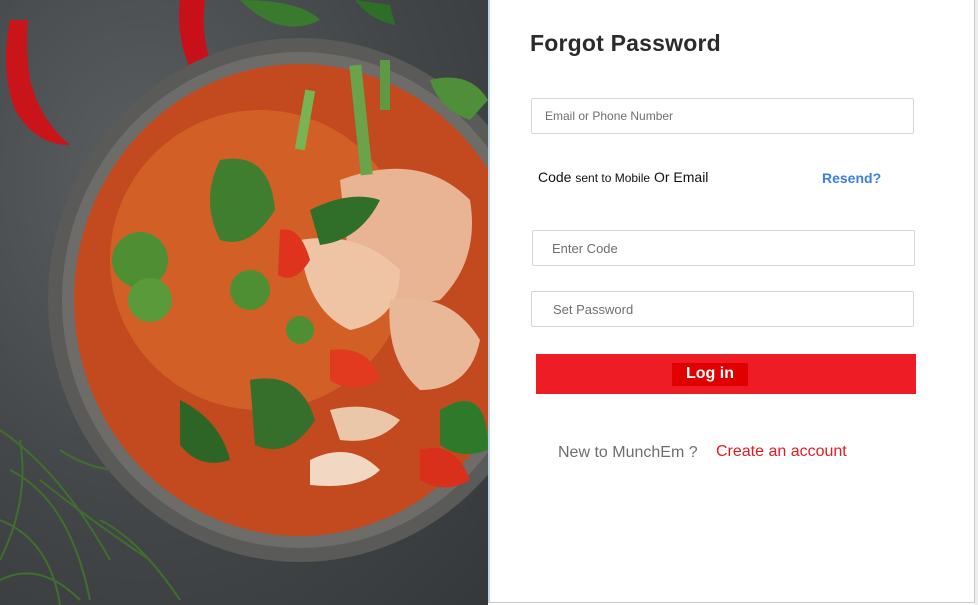  Describe the element at coordinates (385, 85) in the screenshot. I see `green-onion` at that location.